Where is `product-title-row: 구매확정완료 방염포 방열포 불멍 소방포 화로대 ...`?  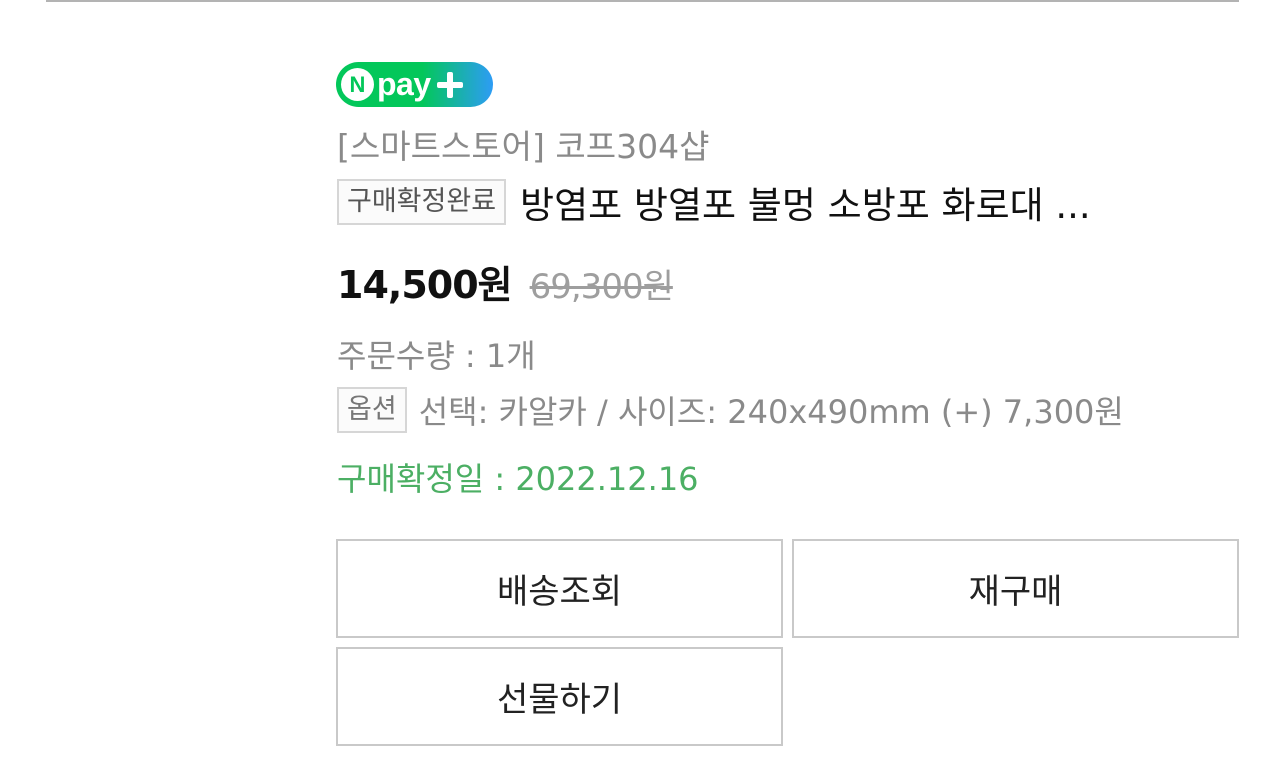 product-title-row: 구매확정완료 방염포 방열포 불멍 소방포 화로대 ... is located at coordinates (782, 202).